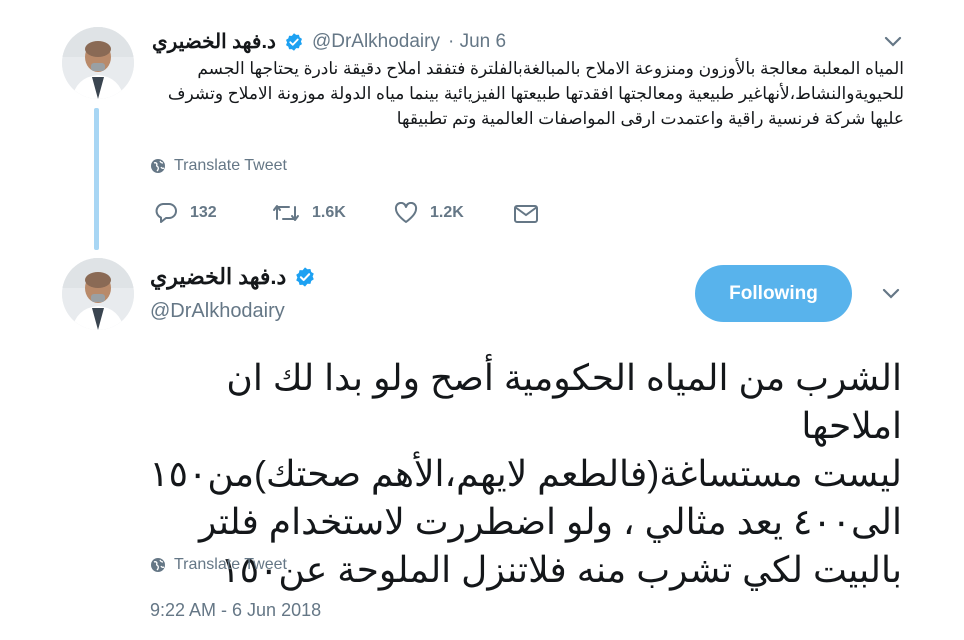  I want to click on like-action: 1.2K, so click(429, 213).